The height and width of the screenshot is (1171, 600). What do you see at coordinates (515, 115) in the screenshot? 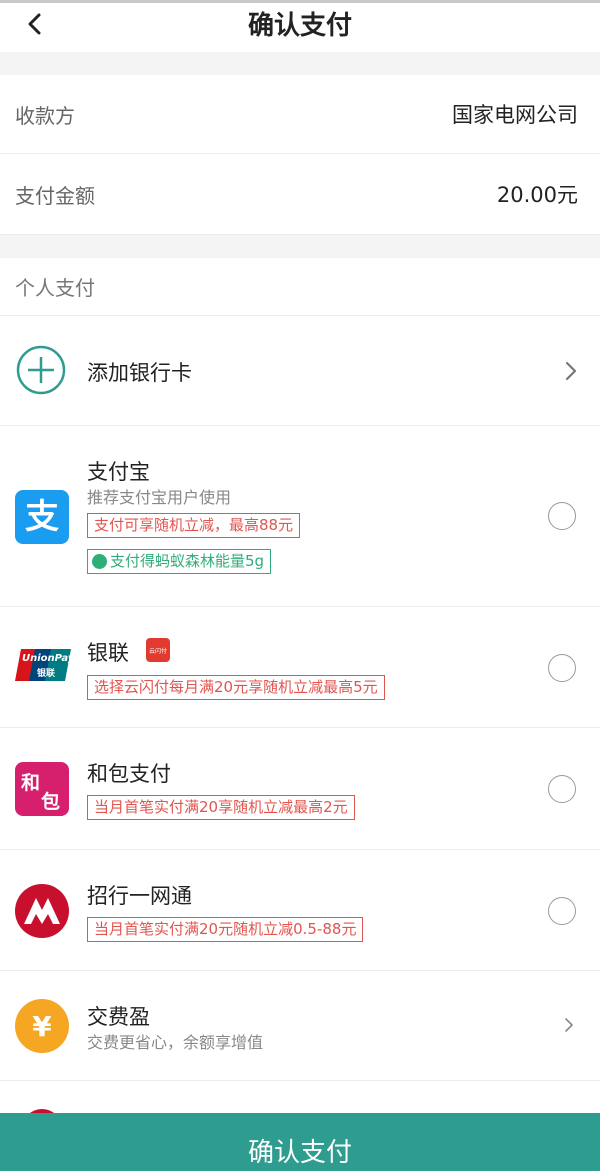
I see `payee-value: 国家电网公司` at bounding box center [515, 115].